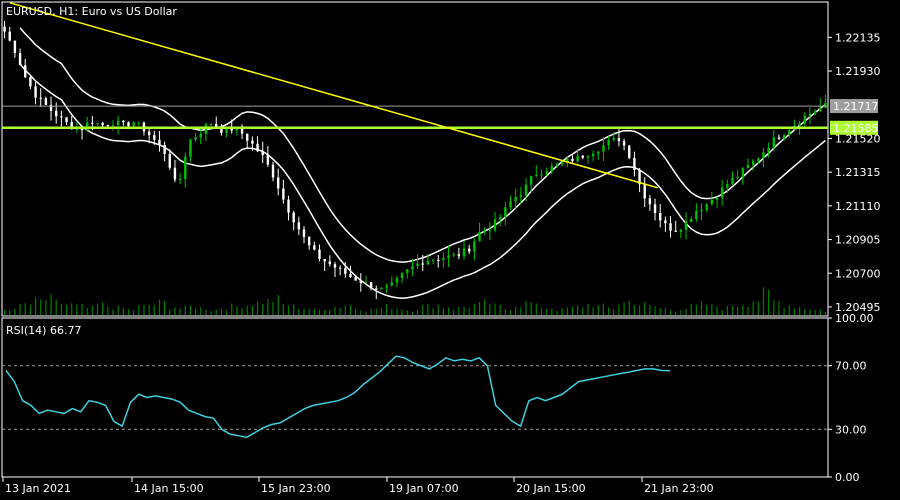 Image resolution: width=900 pixels, height=500 pixels. I want to click on rsi-label: RSI(14) 66.77, so click(43, 330).